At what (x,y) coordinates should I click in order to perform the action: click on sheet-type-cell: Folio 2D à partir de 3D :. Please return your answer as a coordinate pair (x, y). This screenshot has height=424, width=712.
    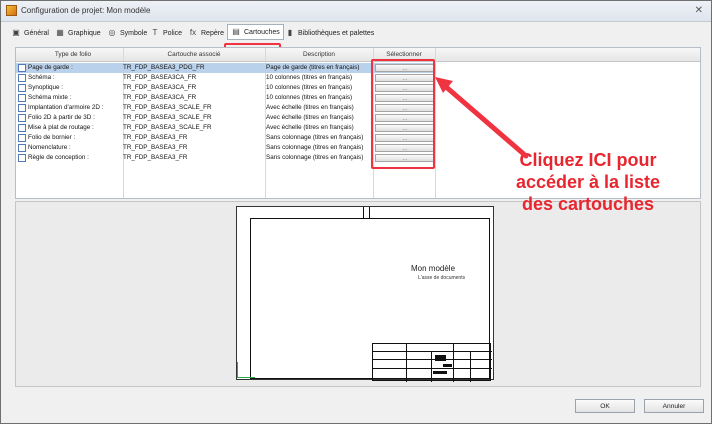
    Looking at the image, I should click on (61, 117).